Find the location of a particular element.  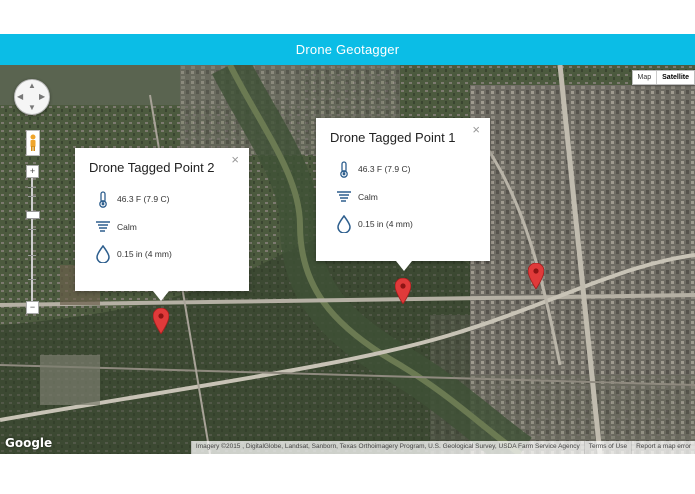

map-type-map-button: Map is located at coordinates (645, 77).